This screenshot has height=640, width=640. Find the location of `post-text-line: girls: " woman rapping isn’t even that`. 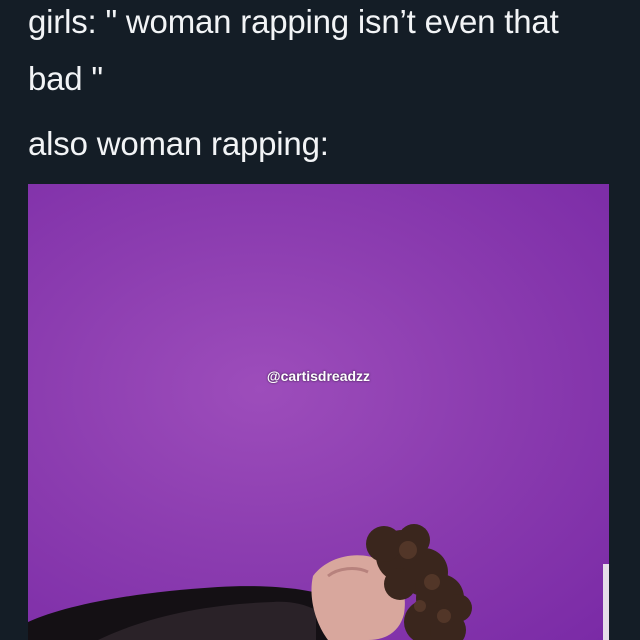

post-text-line: girls: " woman rapping isn’t even that is located at coordinates (293, 21).